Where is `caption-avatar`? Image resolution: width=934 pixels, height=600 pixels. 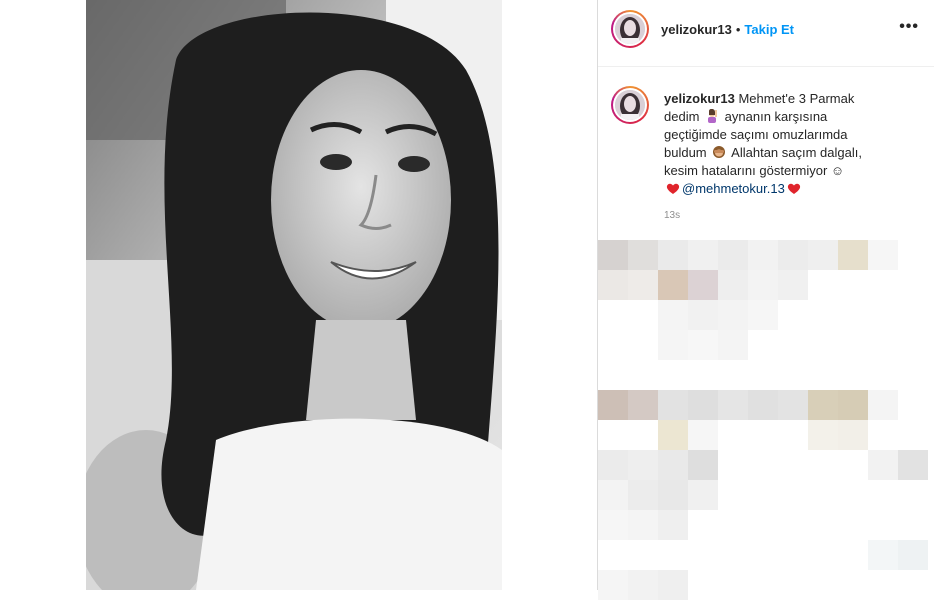
caption-avatar is located at coordinates (630, 105).